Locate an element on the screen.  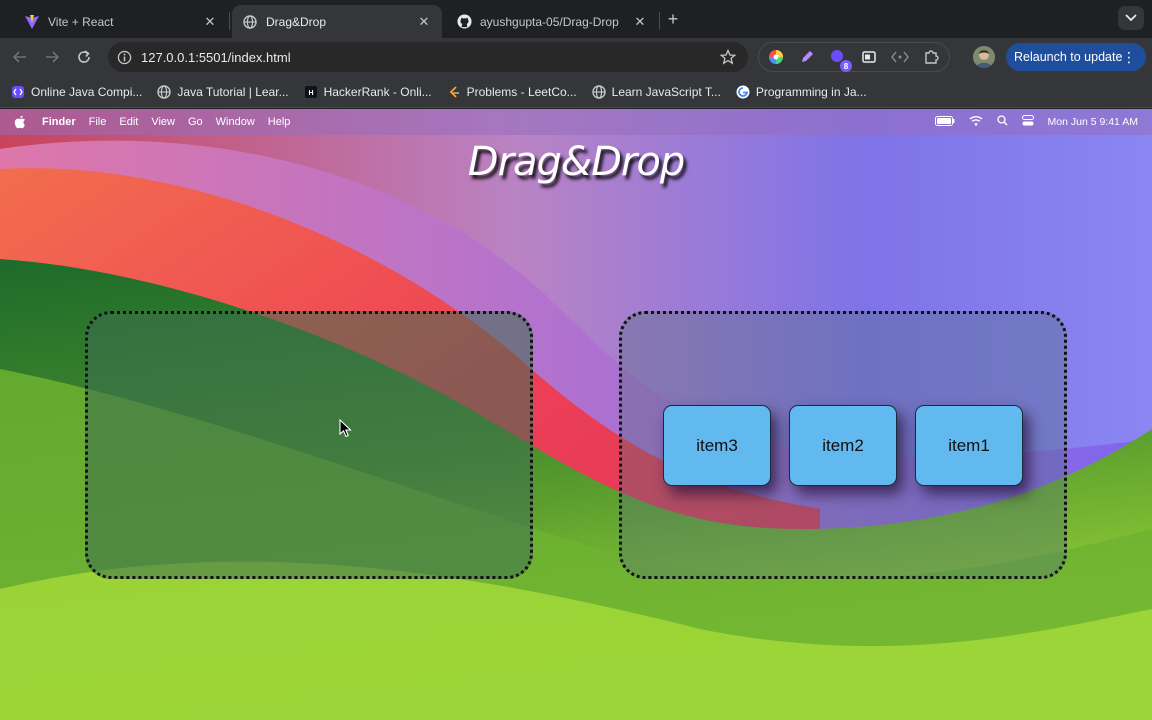
wifi-icon is located at coordinates (976, 122).